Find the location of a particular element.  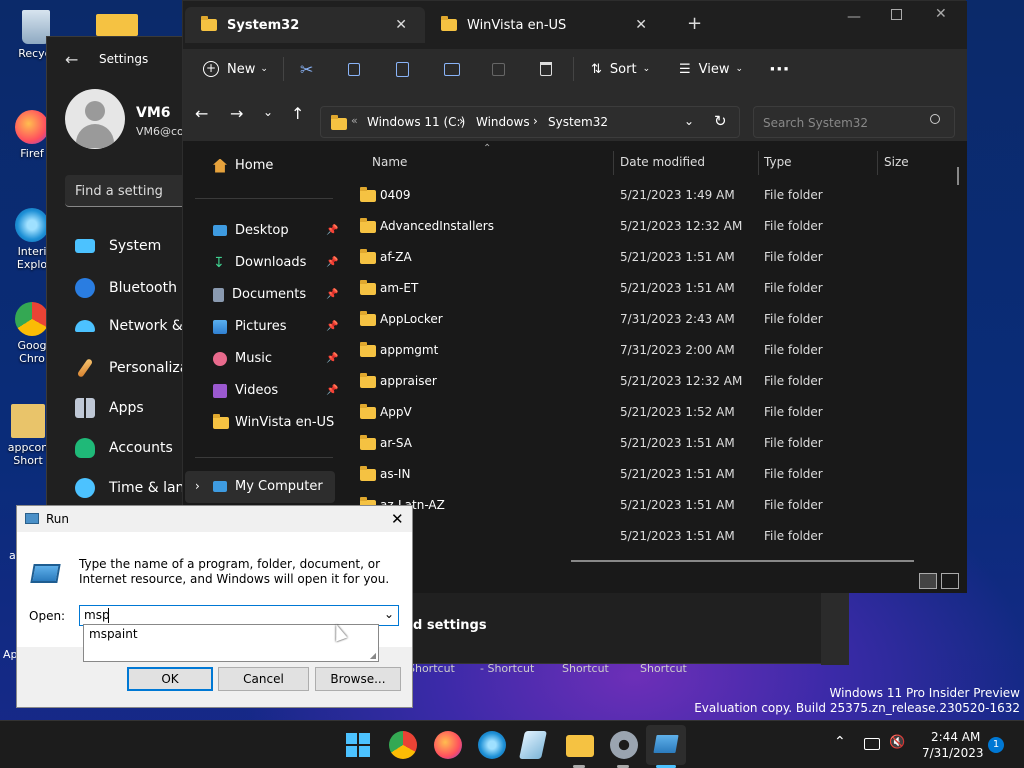

table-row: as-IN 5/21/2023 1:51 AM File folder is located at coordinates (651, 474).